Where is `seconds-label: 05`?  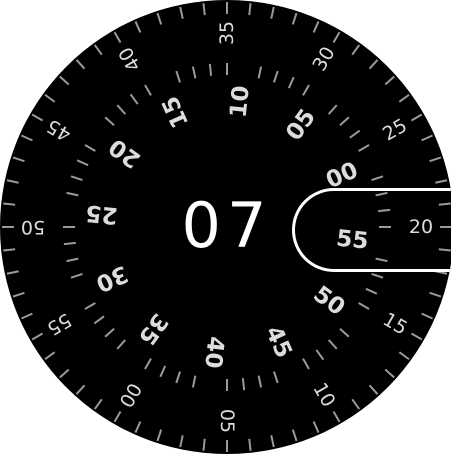 seconds-label: 05 is located at coordinates (227, 421).